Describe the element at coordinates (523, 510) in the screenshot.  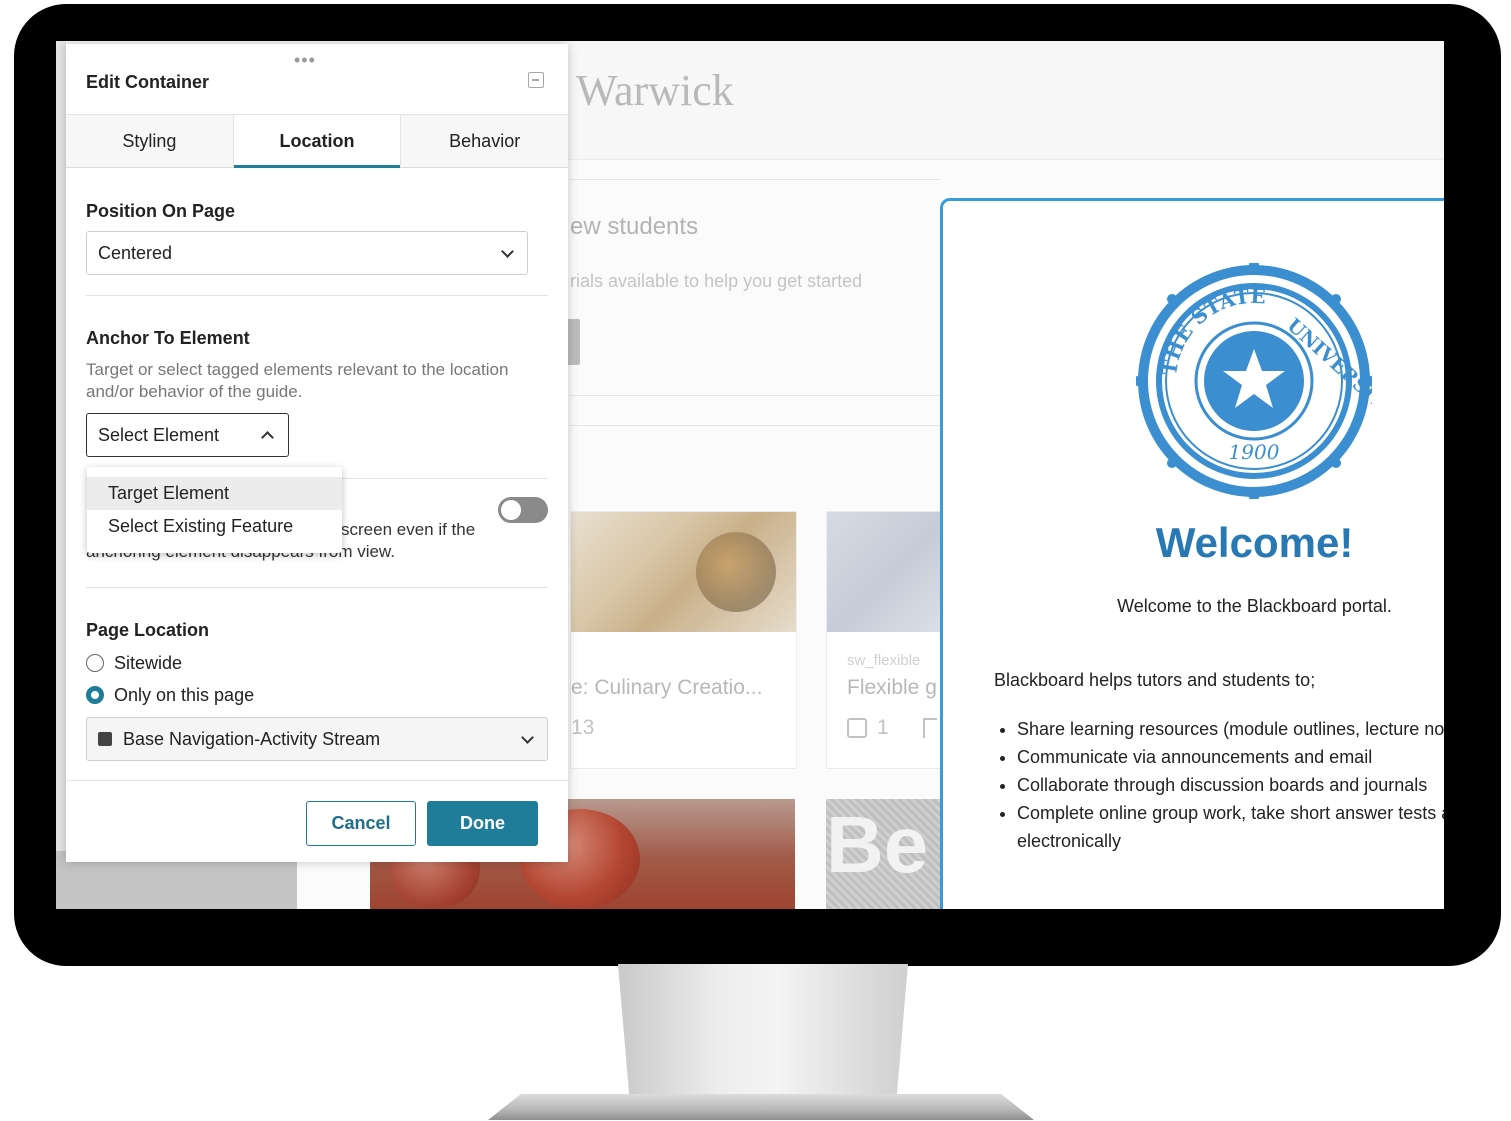
I see `floating-toggle` at that location.